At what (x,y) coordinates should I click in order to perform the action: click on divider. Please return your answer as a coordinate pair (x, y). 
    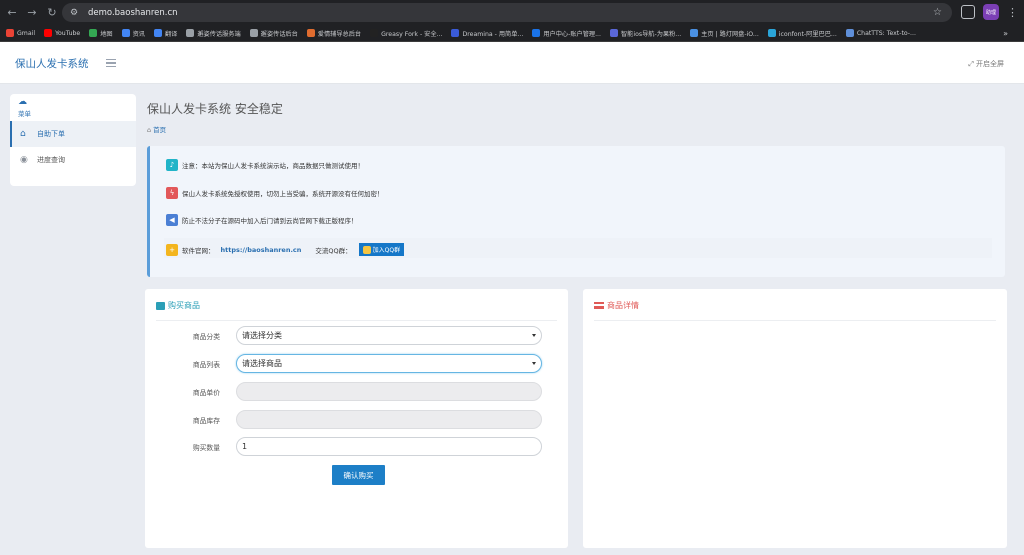
    Looking at the image, I should click on (795, 320).